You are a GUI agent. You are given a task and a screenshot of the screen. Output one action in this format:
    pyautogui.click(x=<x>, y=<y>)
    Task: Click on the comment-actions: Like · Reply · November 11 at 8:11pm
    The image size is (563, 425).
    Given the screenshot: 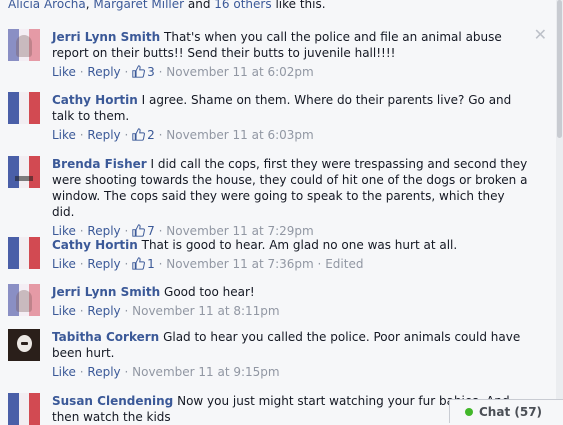 What is the action you would take?
    pyautogui.click(x=166, y=311)
    